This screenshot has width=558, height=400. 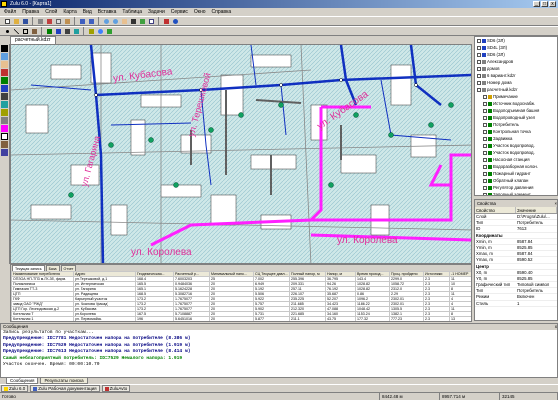 I want to click on text-icon, so click(x=4, y=144).